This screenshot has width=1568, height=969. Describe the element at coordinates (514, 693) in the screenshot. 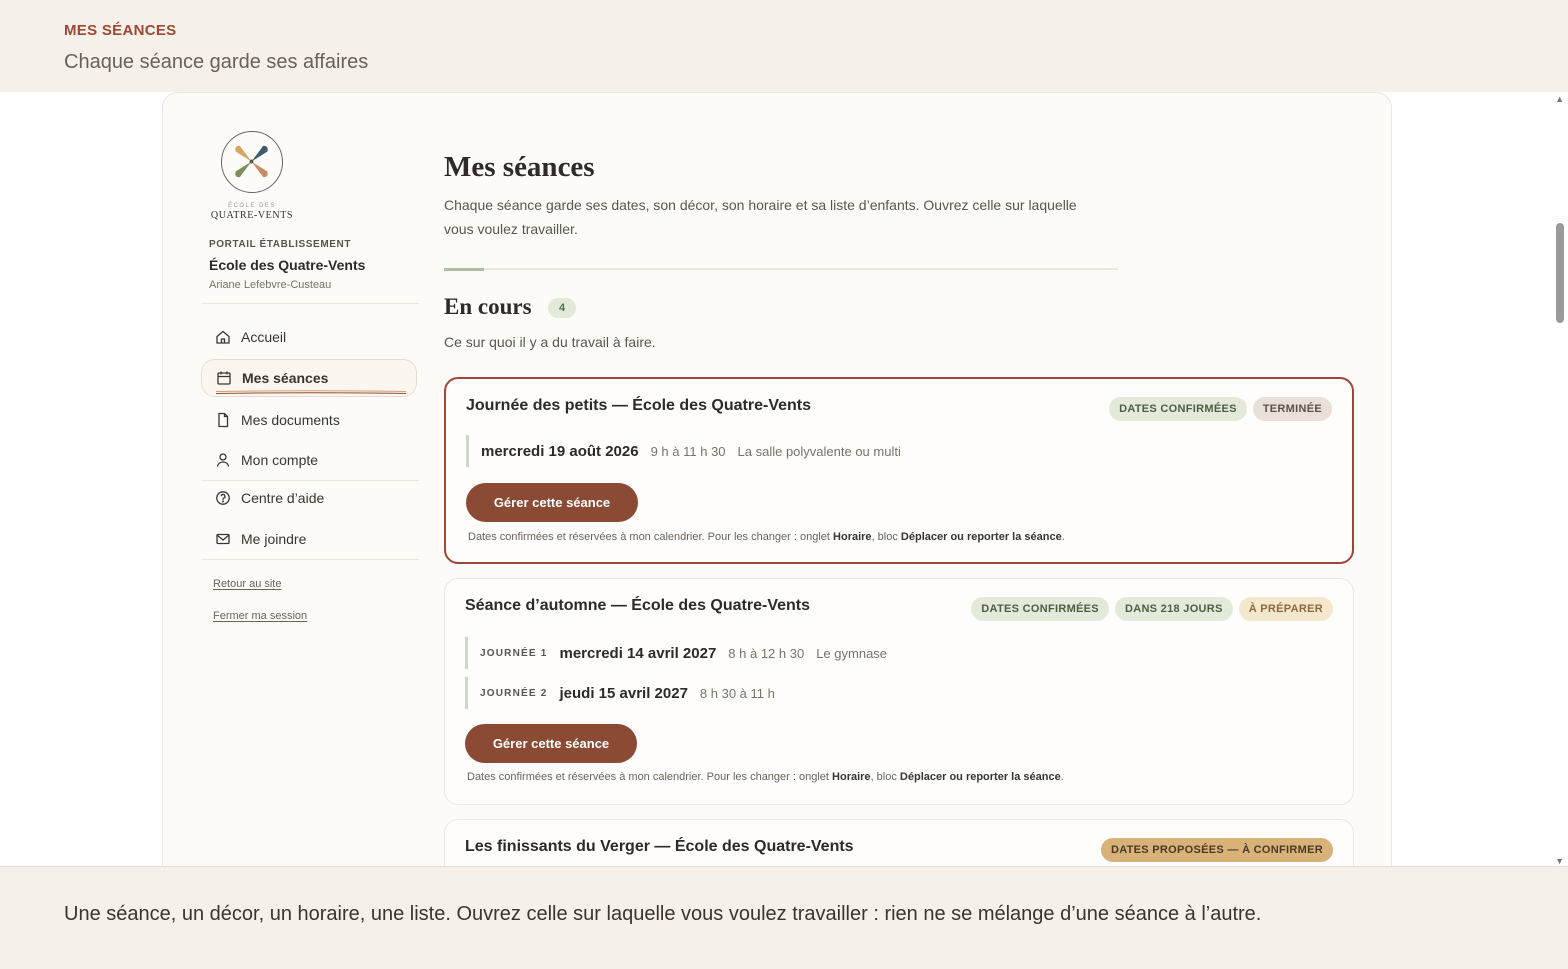

I see `session-day-label: JOURNÉE 2` at that location.